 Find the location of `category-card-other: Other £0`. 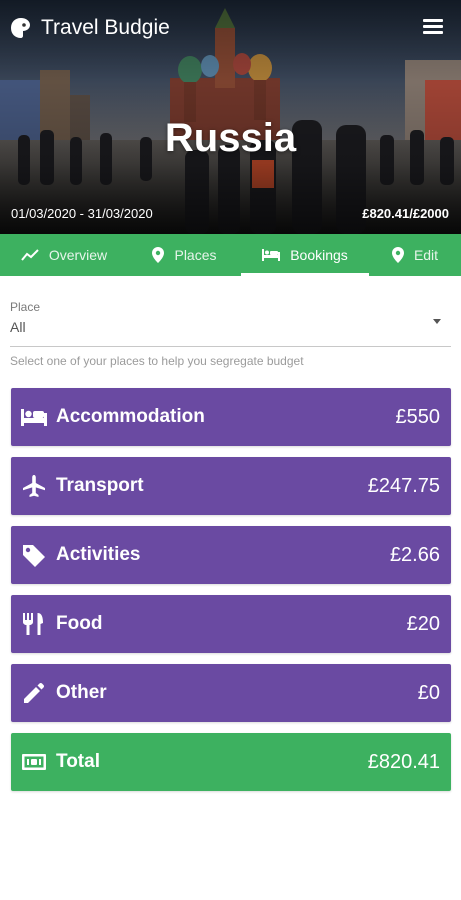

category-card-other: Other £0 is located at coordinates (231, 693).